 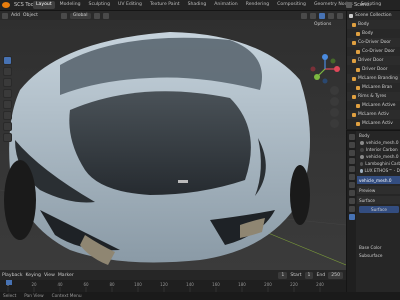 What do you see at coordinates (351, 217) in the screenshot?
I see `material-tab-icon` at bounding box center [351, 217].